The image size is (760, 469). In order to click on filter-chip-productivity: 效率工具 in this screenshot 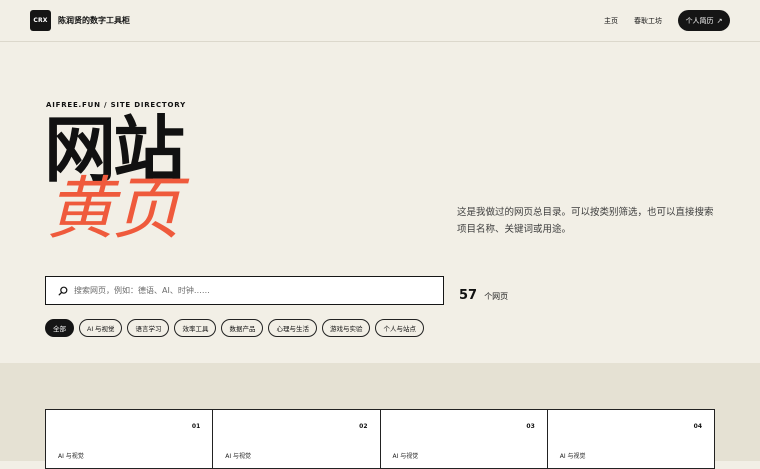, I will do `click(195, 328)`.